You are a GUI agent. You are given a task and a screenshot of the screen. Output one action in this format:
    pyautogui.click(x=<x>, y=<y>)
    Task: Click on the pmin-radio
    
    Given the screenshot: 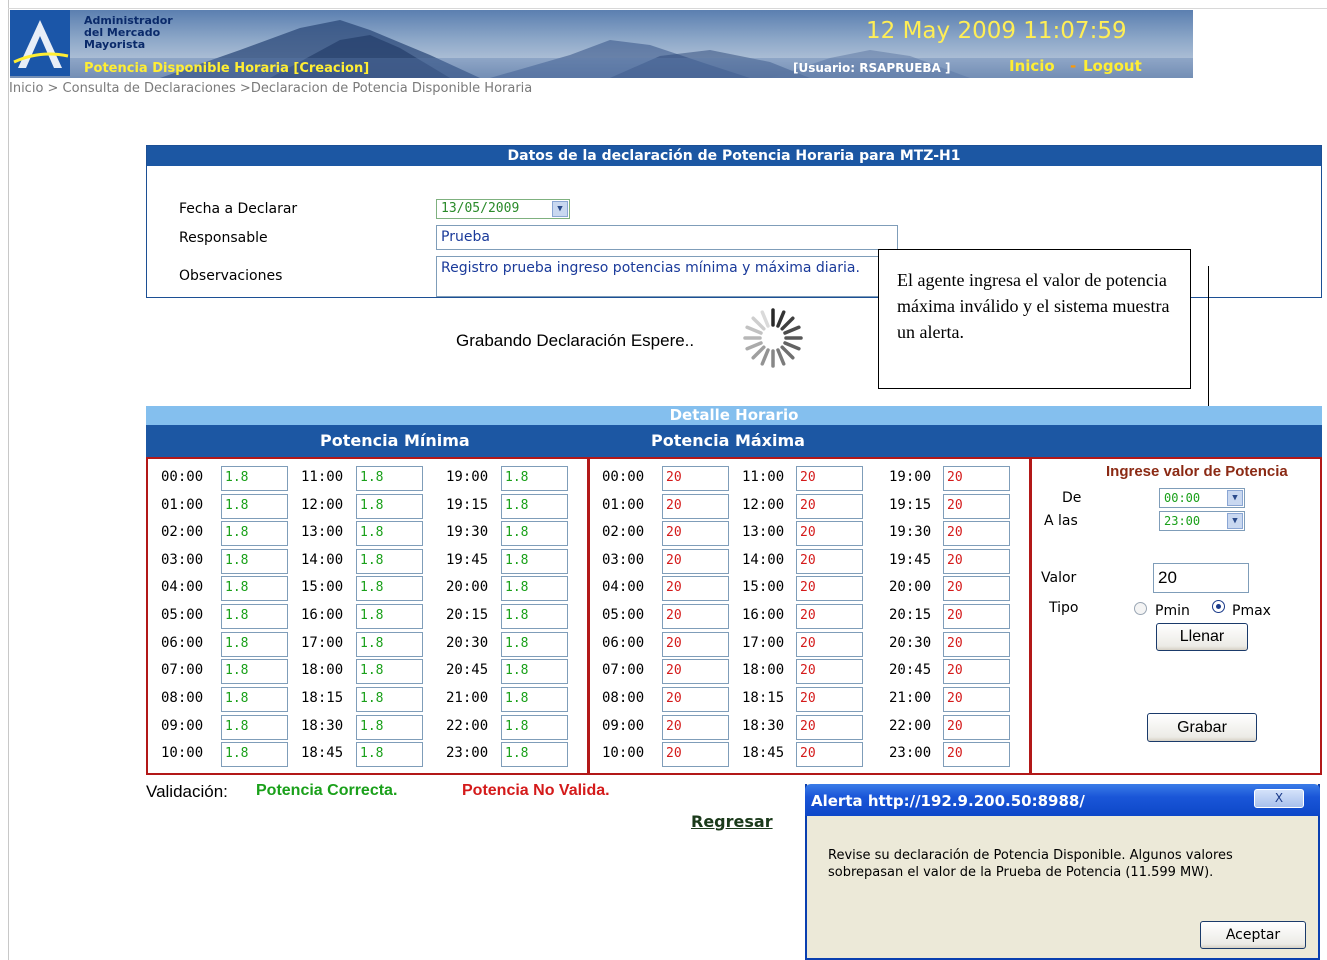 What is the action you would take?
    pyautogui.click(x=1140, y=608)
    